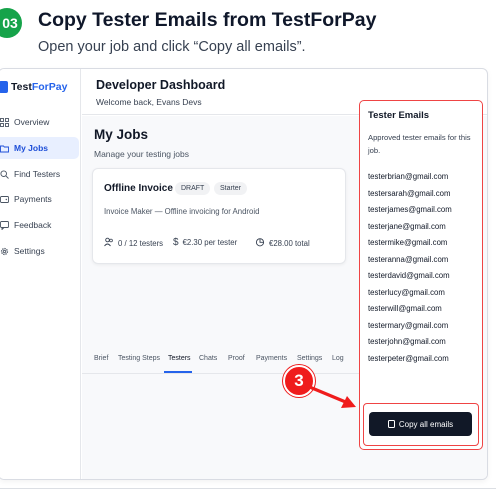  What do you see at coordinates (141, 243) in the screenshot?
I see `testers-count: 0 / 12 testers` at bounding box center [141, 243].